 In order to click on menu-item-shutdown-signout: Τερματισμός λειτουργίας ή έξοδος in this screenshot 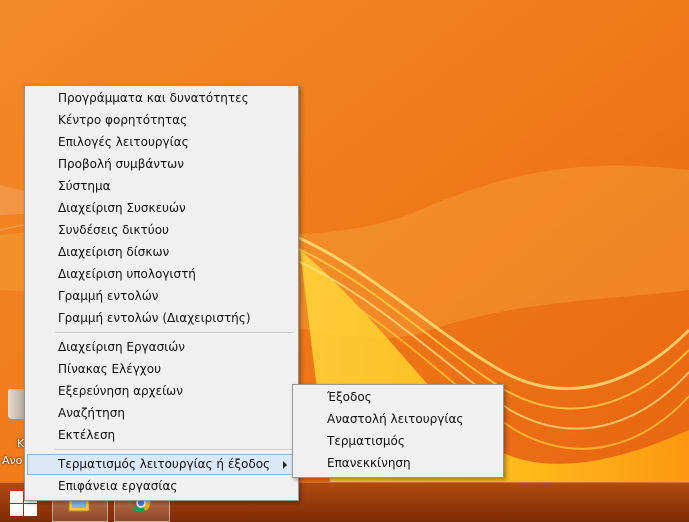, I will do `click(161, 464)`.